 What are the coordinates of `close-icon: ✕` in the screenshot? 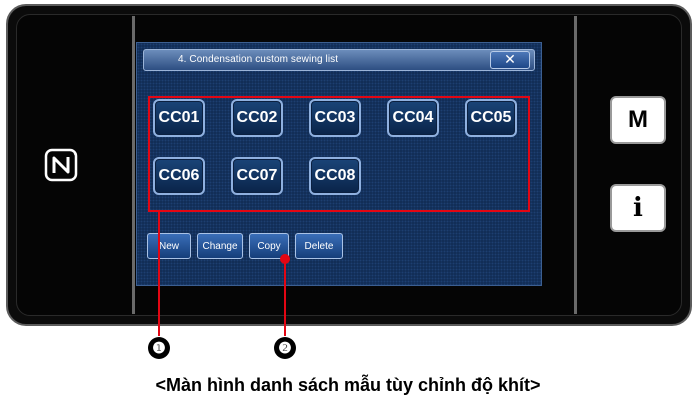 It's located at (510, 60).